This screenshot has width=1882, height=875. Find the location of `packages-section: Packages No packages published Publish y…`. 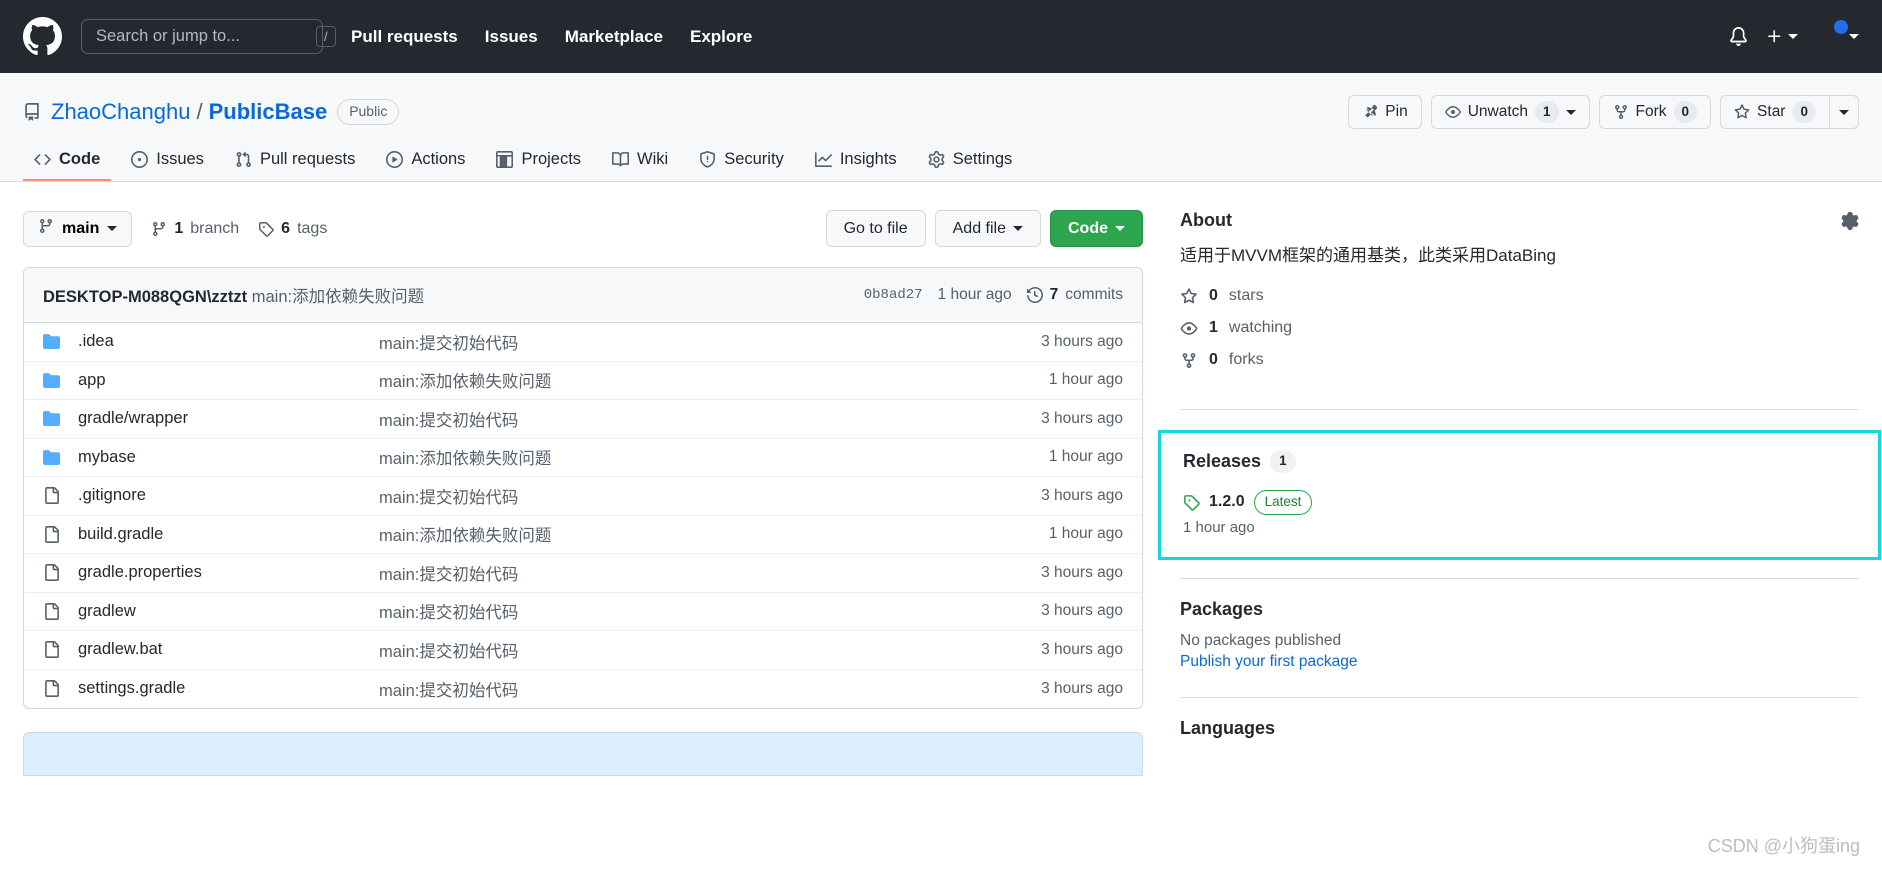

packages-section: Packages No packages published Publish y… is located at coordinates (1519, 645).